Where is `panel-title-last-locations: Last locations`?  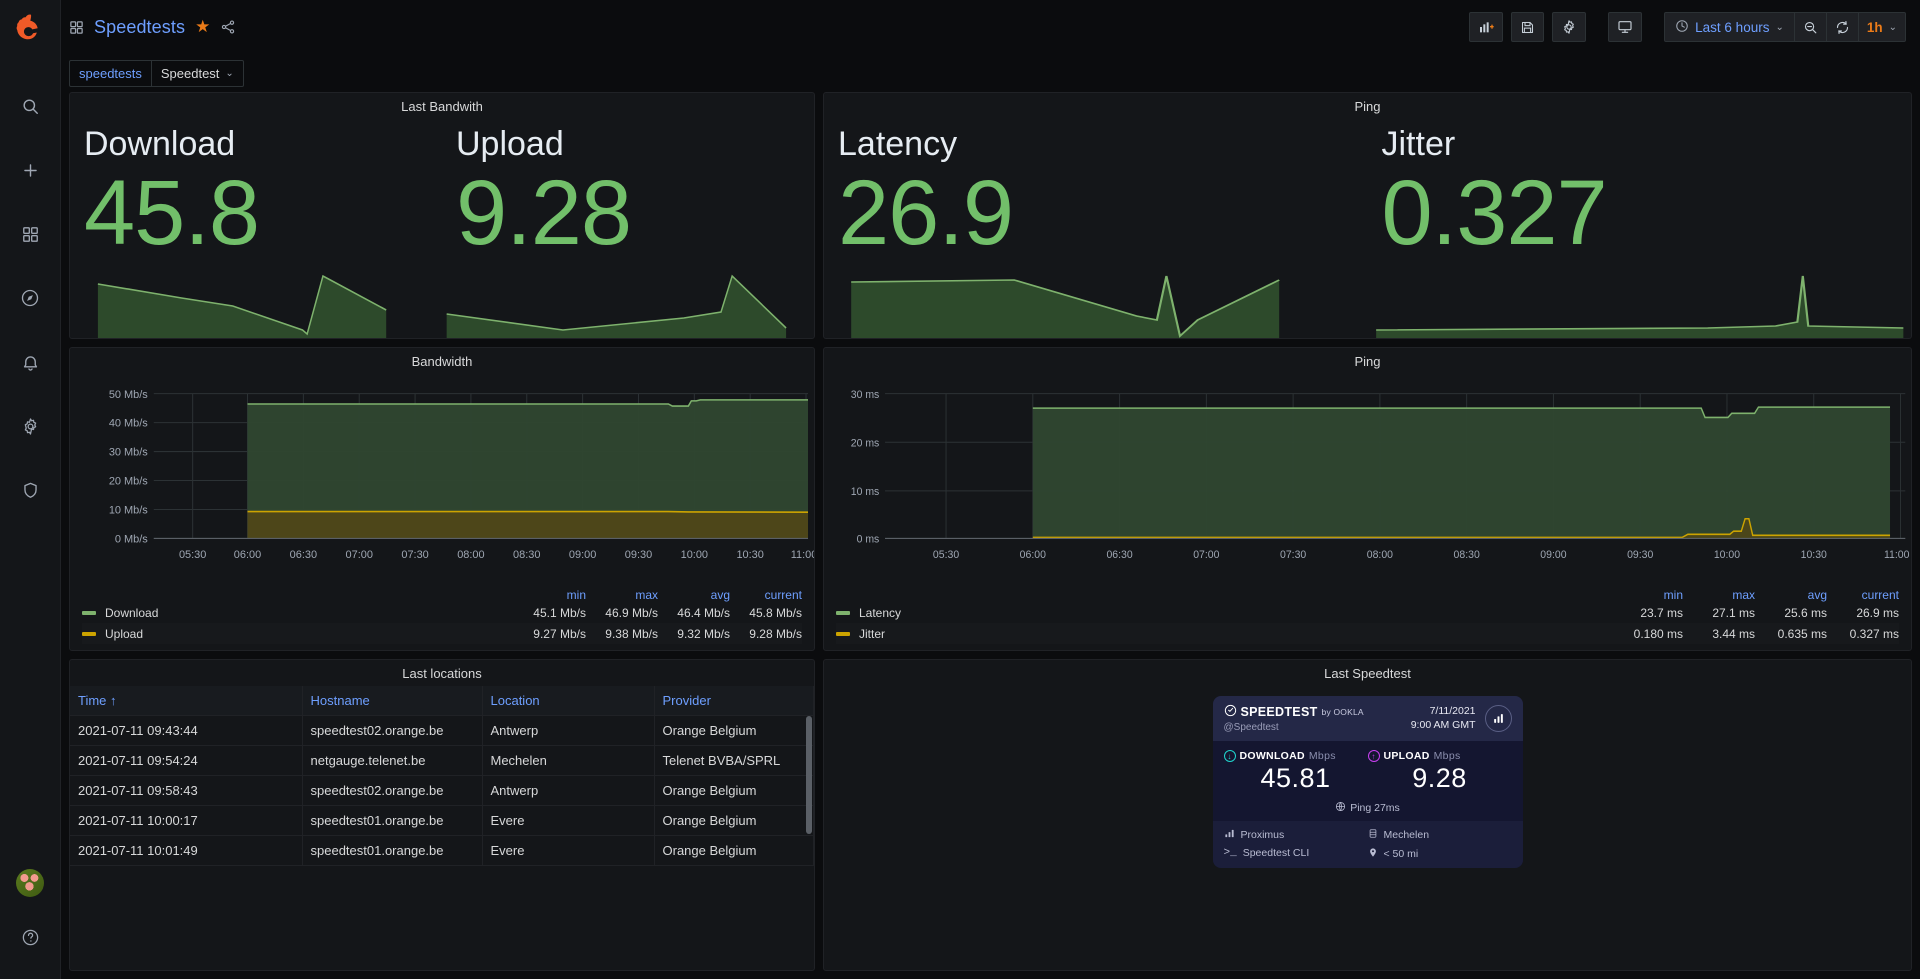
panel-title-last-locations: Last locations is located at coordinates (442, 673).